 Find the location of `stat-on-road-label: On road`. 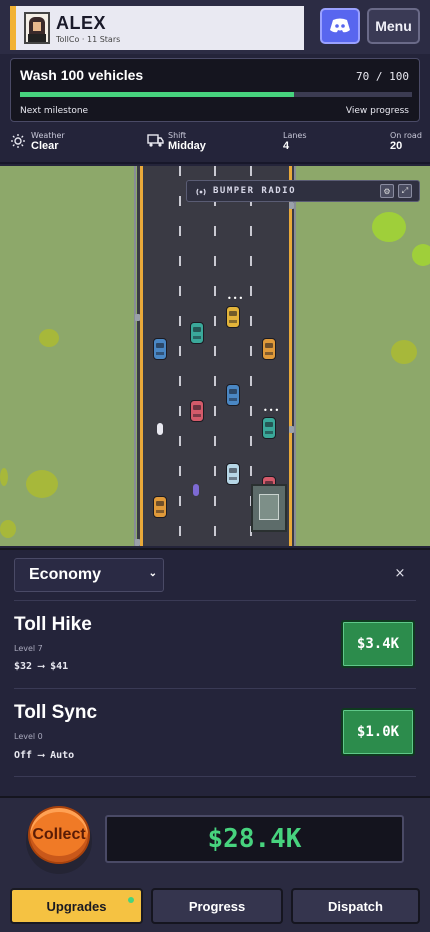

stat-on-road-label: On road is located at coordinates (406, 135).